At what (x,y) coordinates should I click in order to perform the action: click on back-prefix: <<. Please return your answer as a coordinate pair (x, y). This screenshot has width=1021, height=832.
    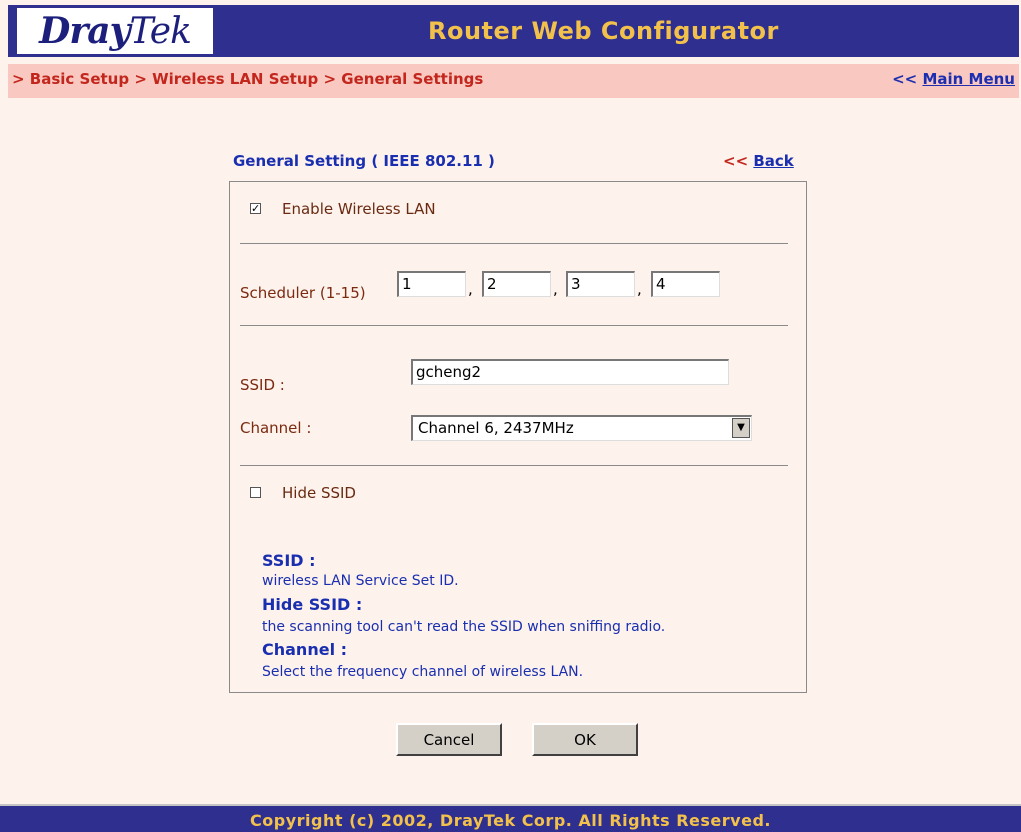
    Looking at the image, I should click on (738, 161).